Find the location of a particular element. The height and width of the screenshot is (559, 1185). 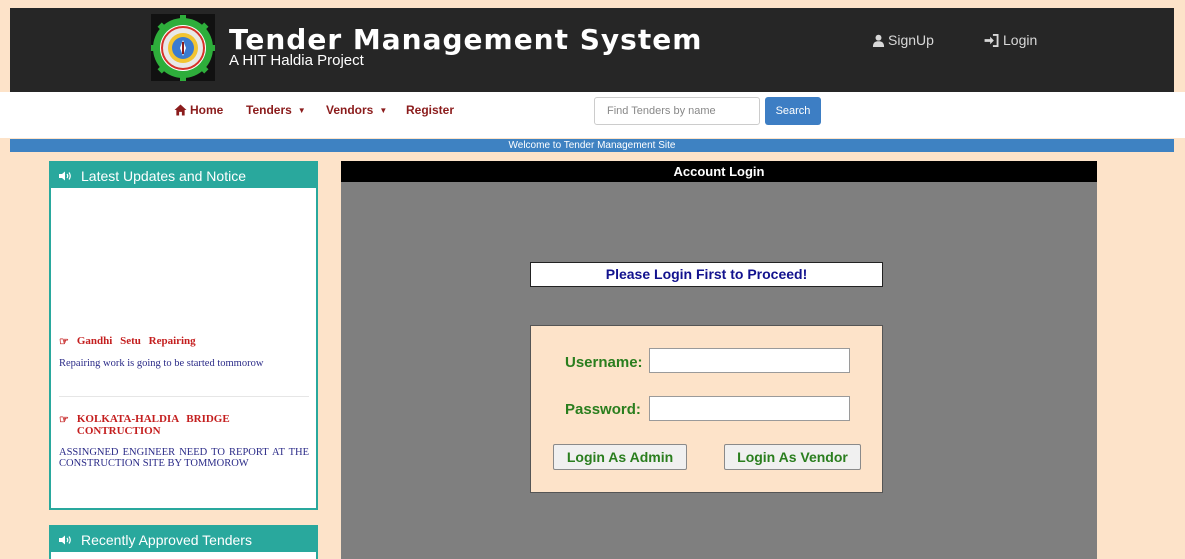

latest-updates-header: Latest Updates and Notice is located at coordinates (183, 175).